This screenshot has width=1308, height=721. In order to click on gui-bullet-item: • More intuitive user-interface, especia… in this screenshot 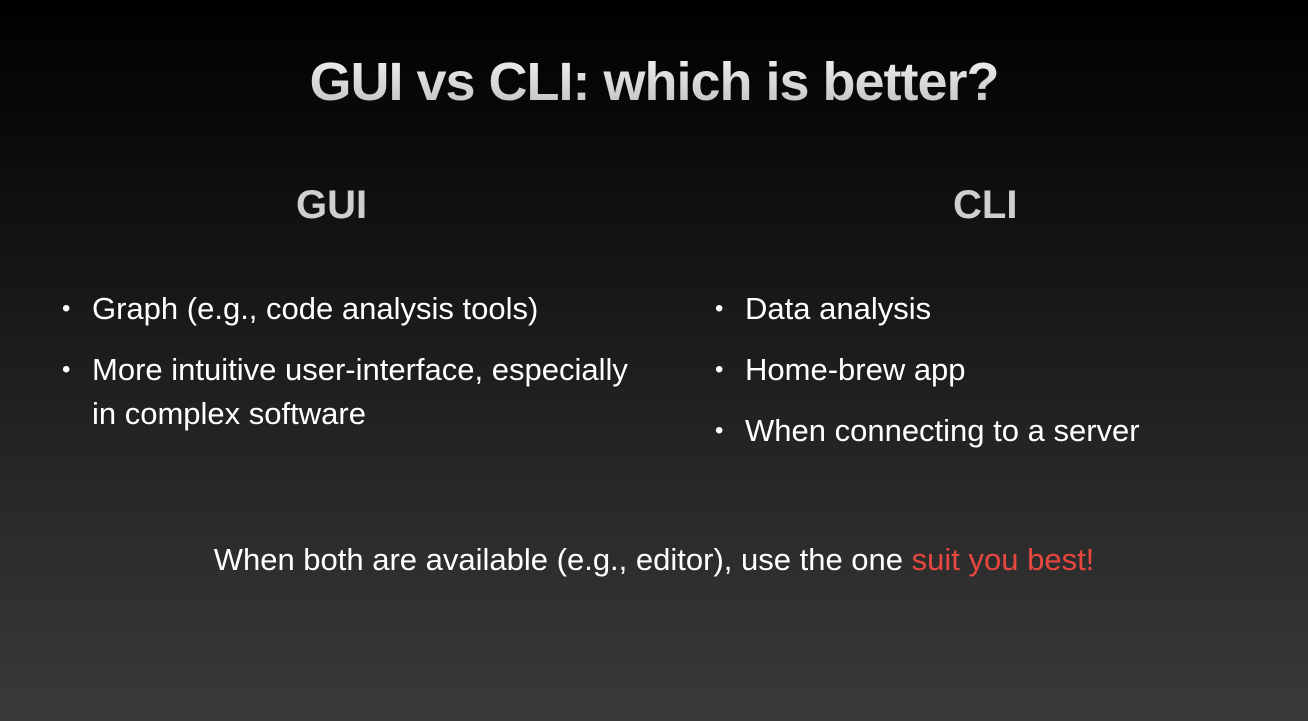, I will do `click(360, 392)`.